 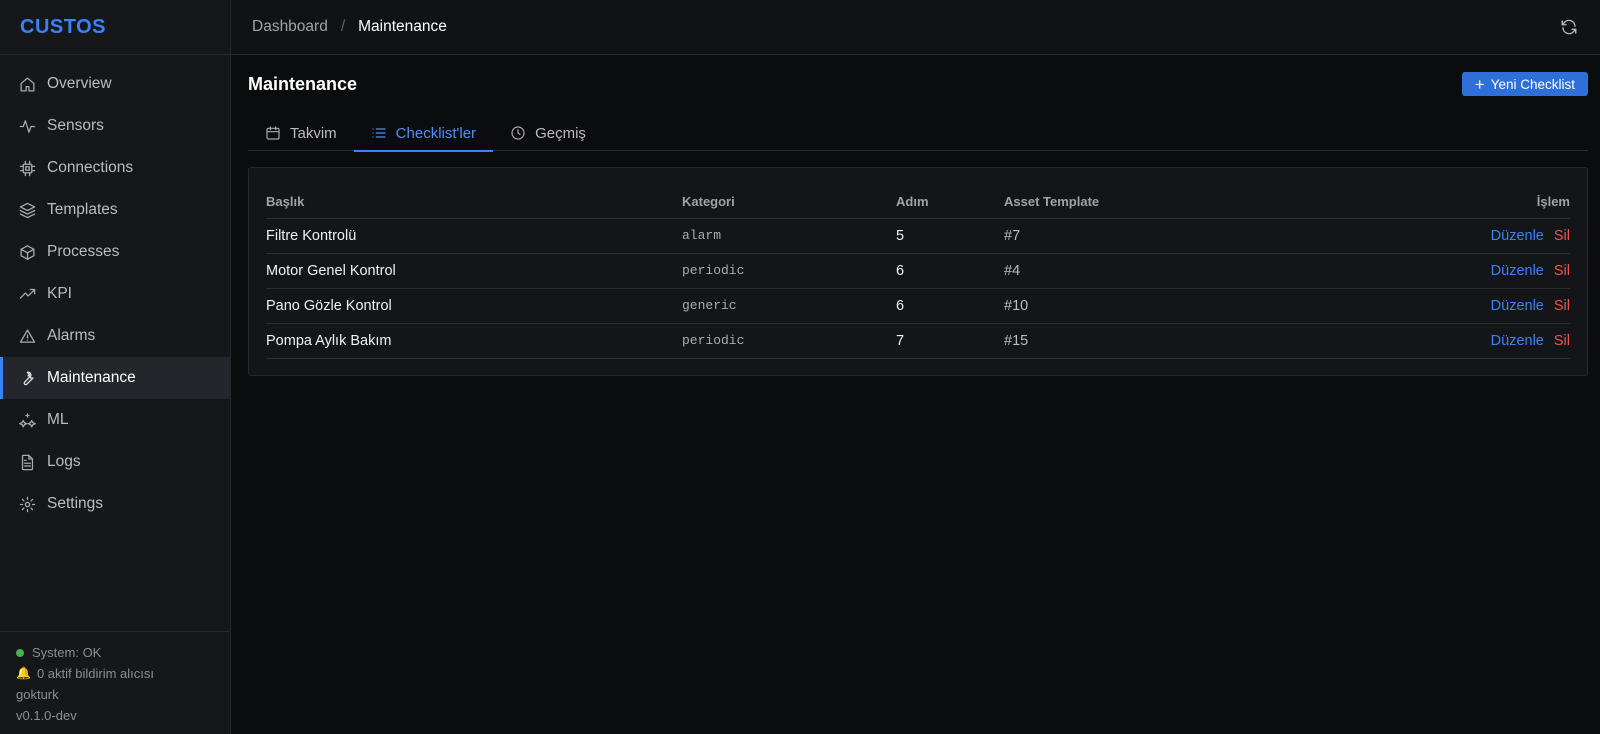 I want to click on row-title: Motor Genel Kontrol, so click(x=474, y=271).